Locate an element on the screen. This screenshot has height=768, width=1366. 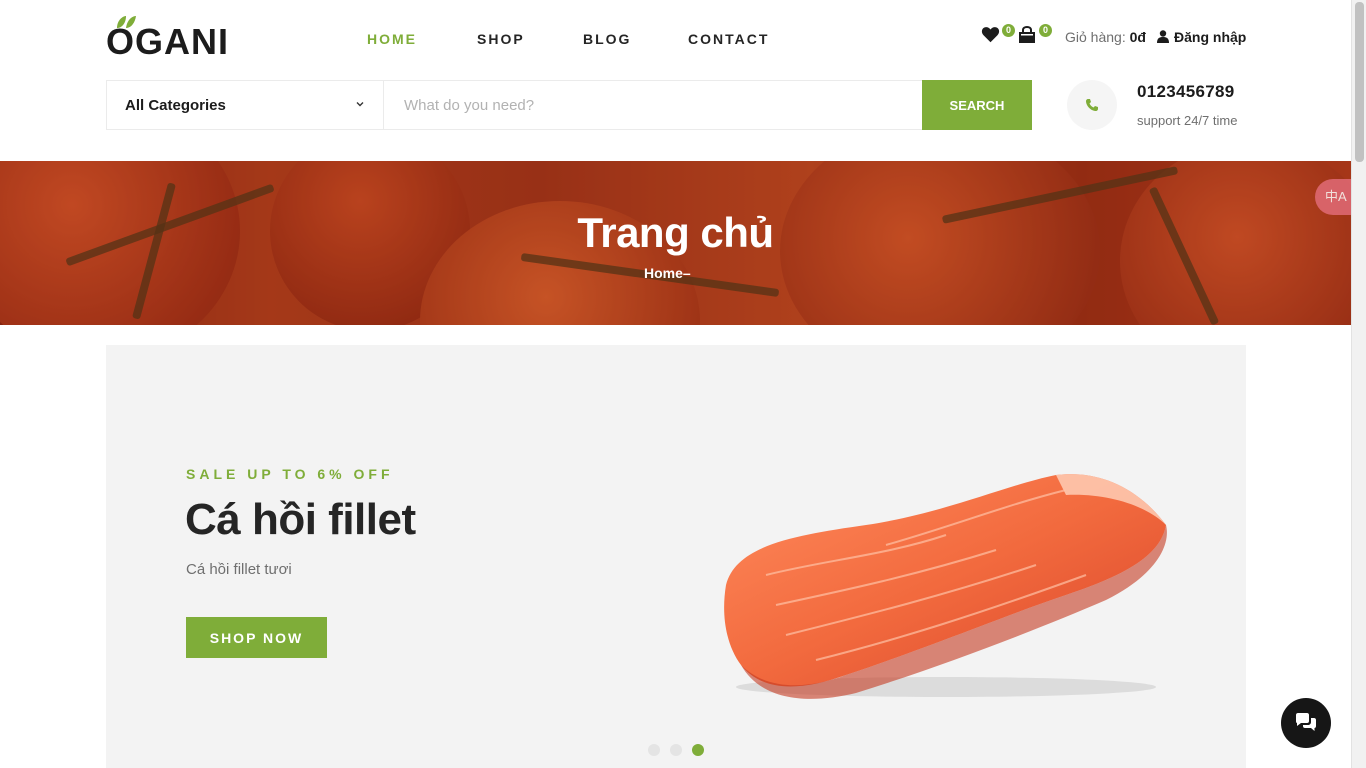
logo: OGANI is located at coordinates (171, 38).